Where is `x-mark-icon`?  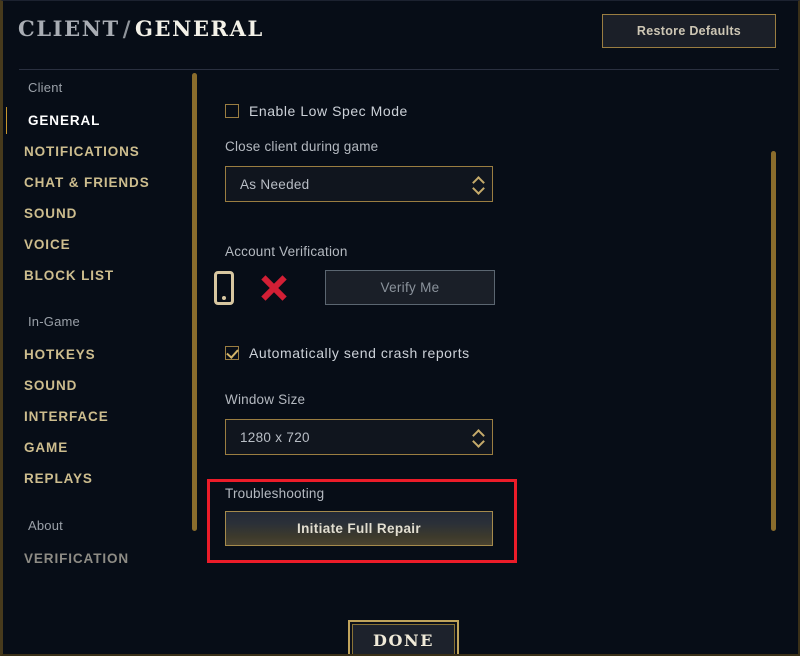
x-mark-icon is located at coordinates (274, 288).